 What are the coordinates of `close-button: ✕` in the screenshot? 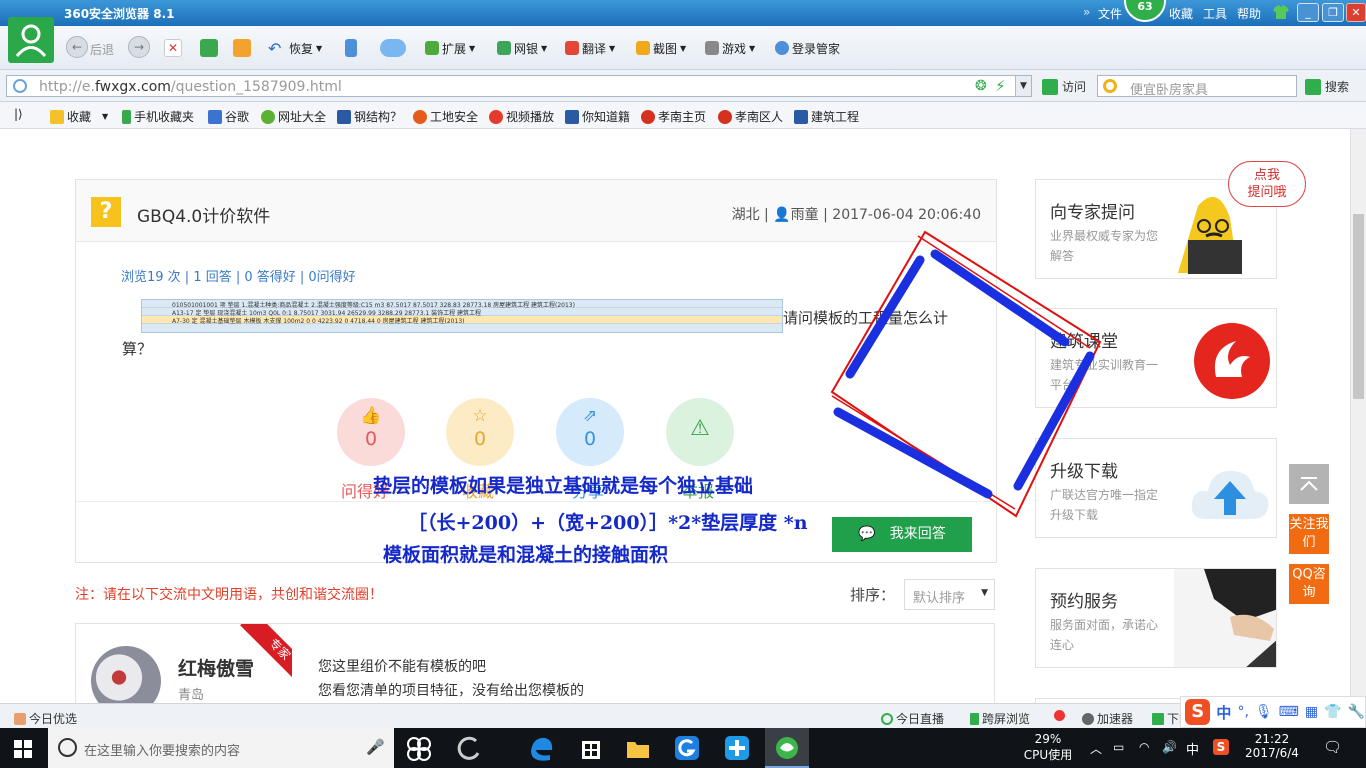 It's located at (1356, 12).